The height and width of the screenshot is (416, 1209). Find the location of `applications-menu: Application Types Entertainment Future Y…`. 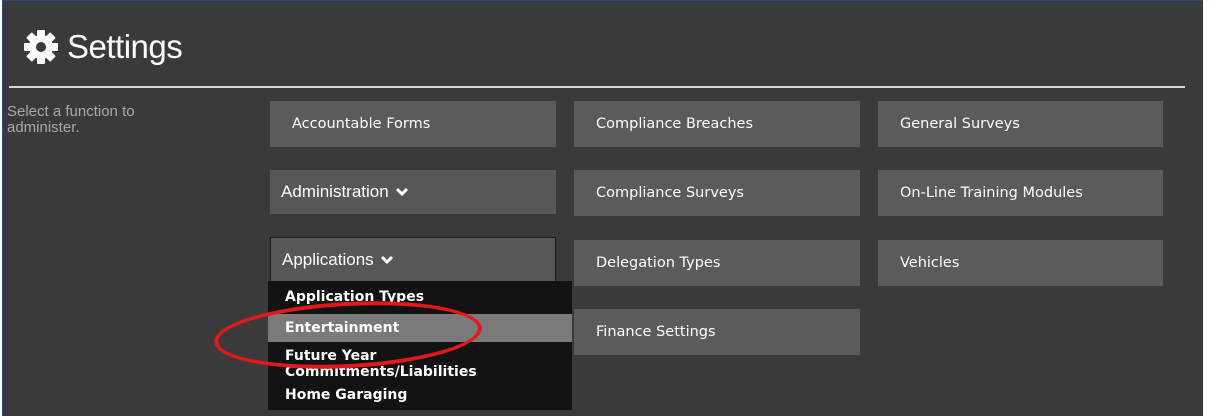

applications-menu: Application Types Entertainment Future Y… is located at coordinates (420, 345).